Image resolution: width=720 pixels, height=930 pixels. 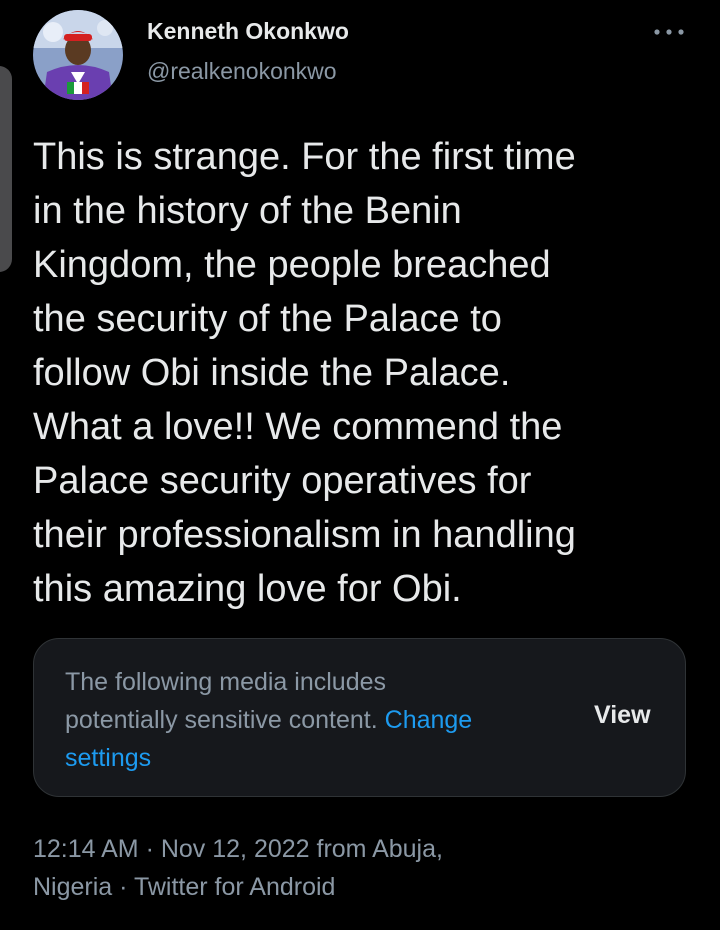 I want to click on author-handle: @realkenokonkwo, so click(x=242, y=71).